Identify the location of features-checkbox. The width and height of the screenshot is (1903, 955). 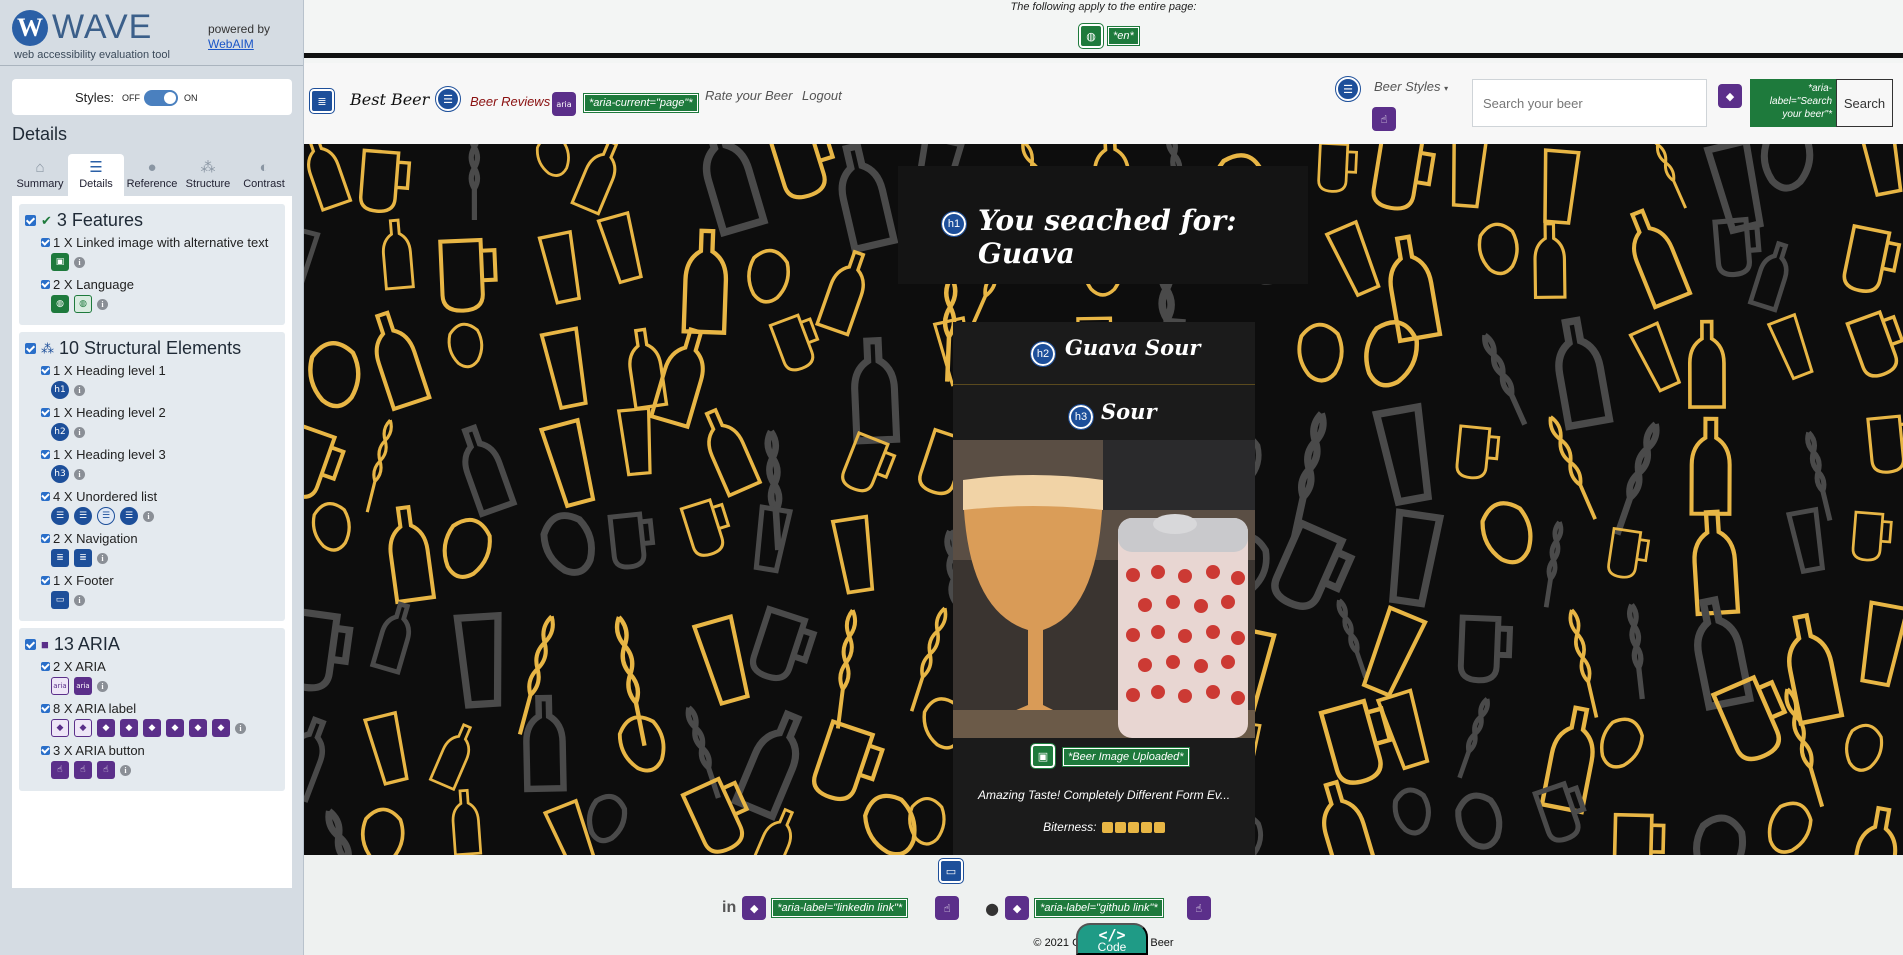
(30, 220).